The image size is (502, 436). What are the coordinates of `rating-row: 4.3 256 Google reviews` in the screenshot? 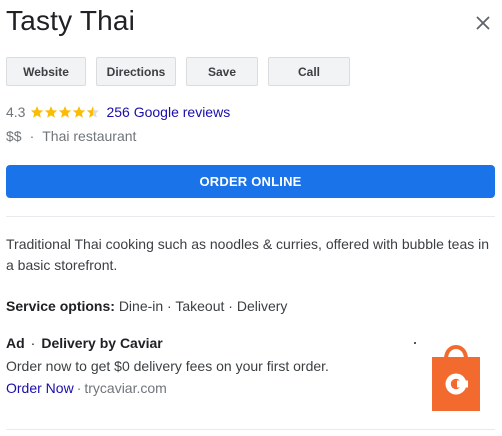 It's located at (118, 112).